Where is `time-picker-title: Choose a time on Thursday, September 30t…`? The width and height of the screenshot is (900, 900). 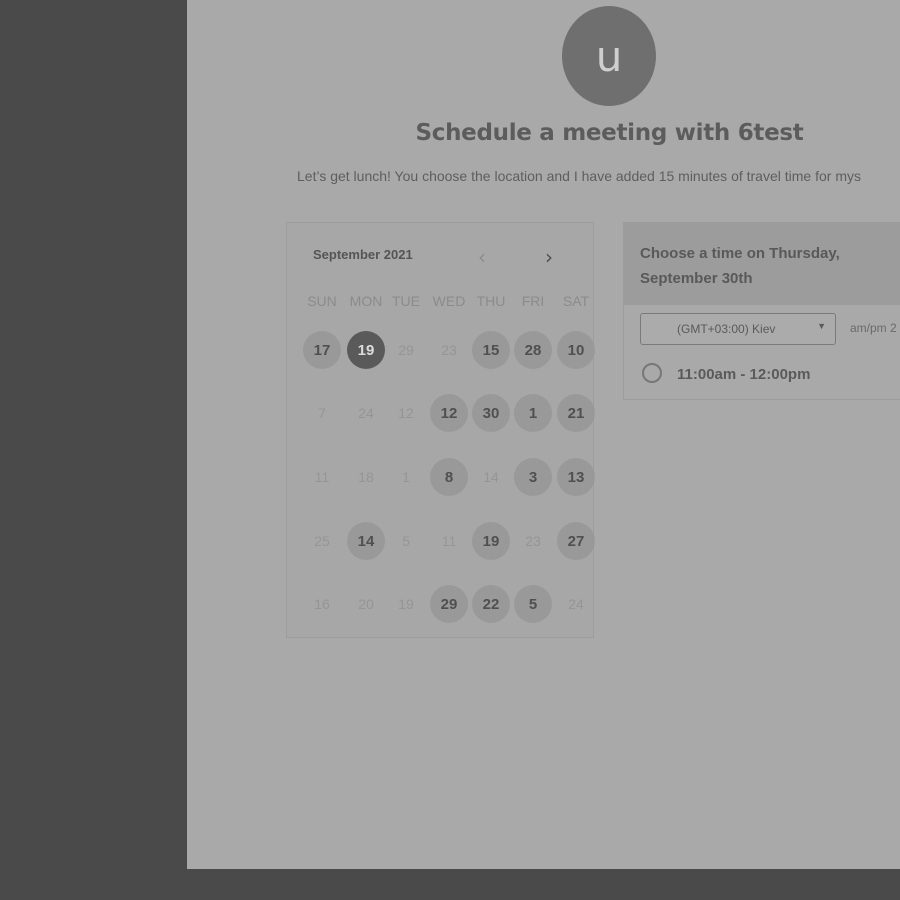
time-picker-title: Choose a time on Thursday, September 30t… is located at coordinates (740, 266).